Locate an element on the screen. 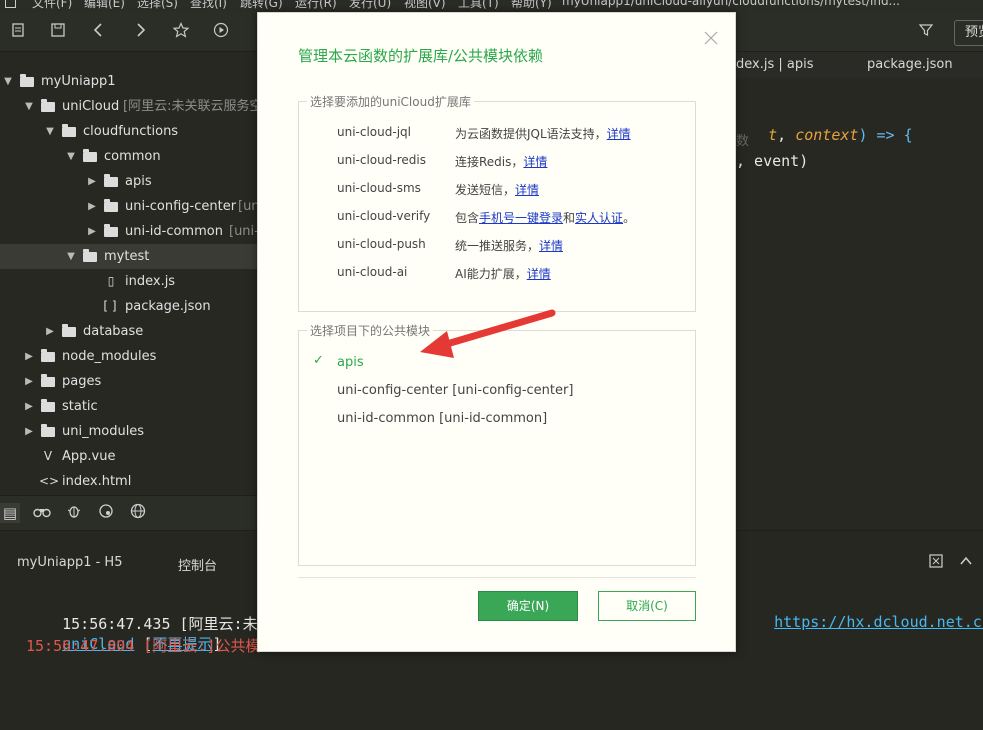 The height and width of the screenshot is (730, 983). filter-icon is located at coordinates (926, 32).